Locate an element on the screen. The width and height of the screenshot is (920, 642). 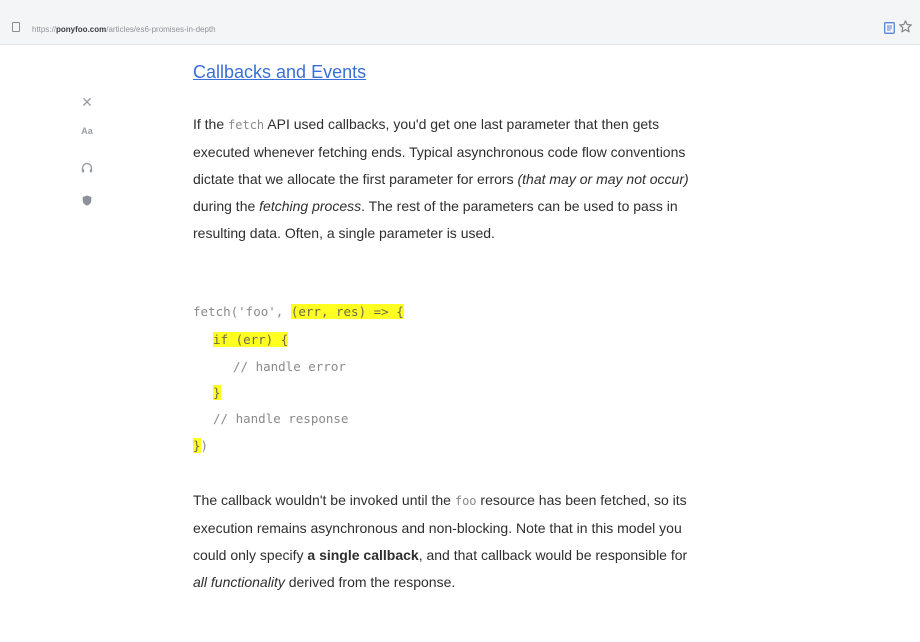
headphones-icon is located at coordinates (87, 167).